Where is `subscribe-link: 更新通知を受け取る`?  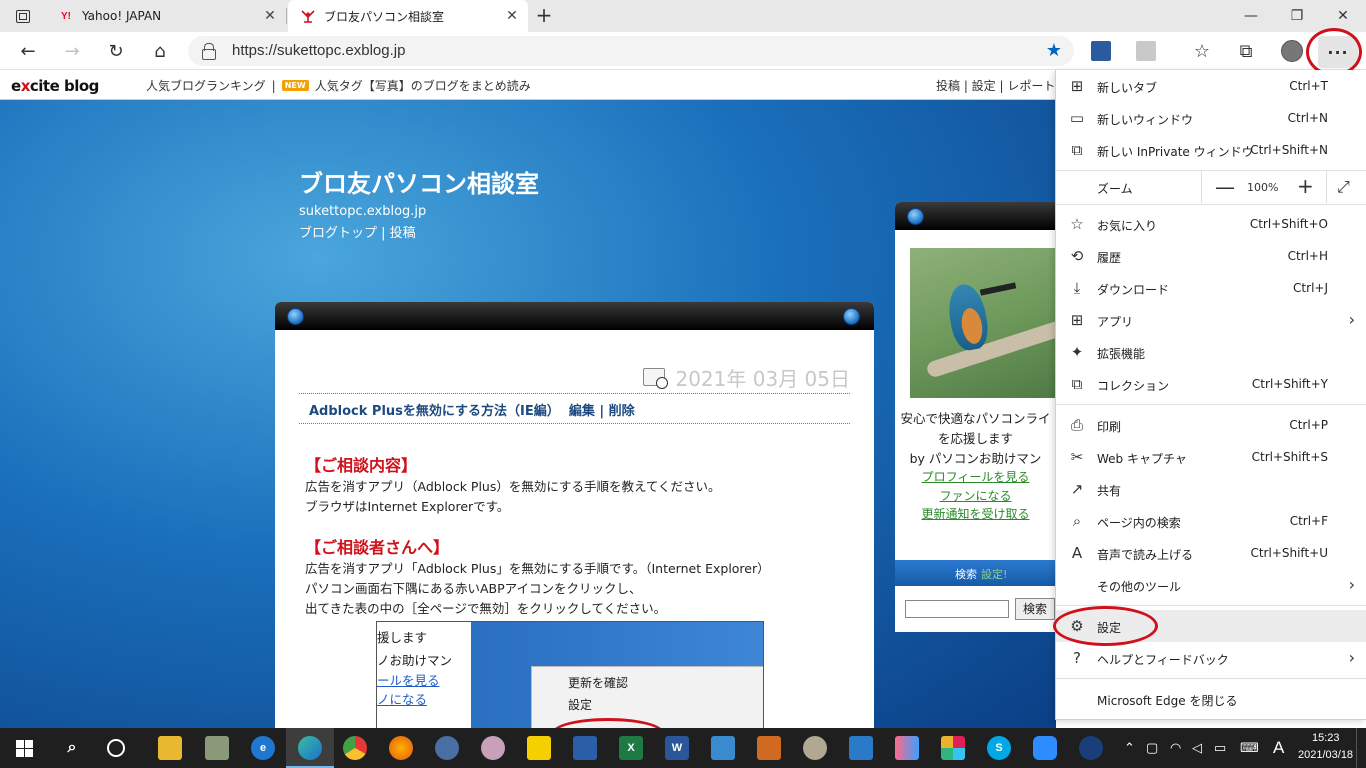
subscribe-link: 更新通知を受け取る is located at coordinates (975, 513).